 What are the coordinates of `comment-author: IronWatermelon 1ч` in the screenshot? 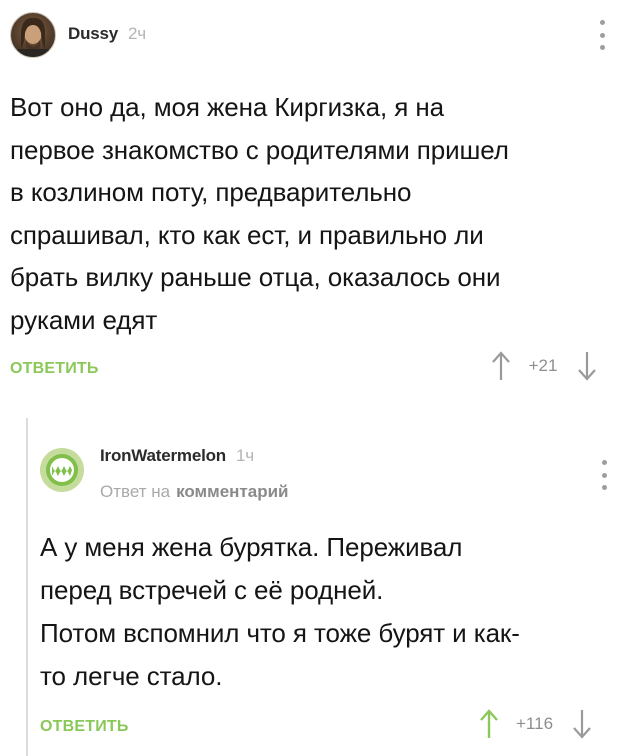 It's located at (177, 456).